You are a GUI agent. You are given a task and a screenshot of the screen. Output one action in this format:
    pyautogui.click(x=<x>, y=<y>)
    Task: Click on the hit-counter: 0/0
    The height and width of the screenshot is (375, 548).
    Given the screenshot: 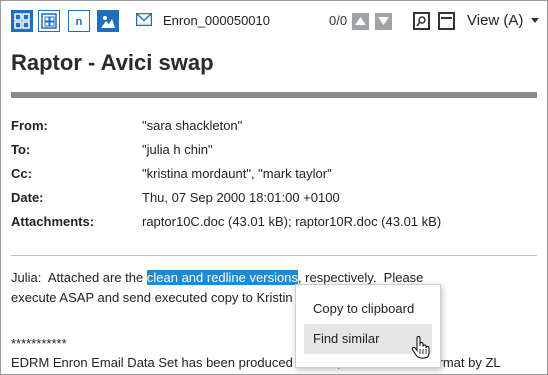 What is the action you would take?
    pyautogui.click(x=338, y=20)
    